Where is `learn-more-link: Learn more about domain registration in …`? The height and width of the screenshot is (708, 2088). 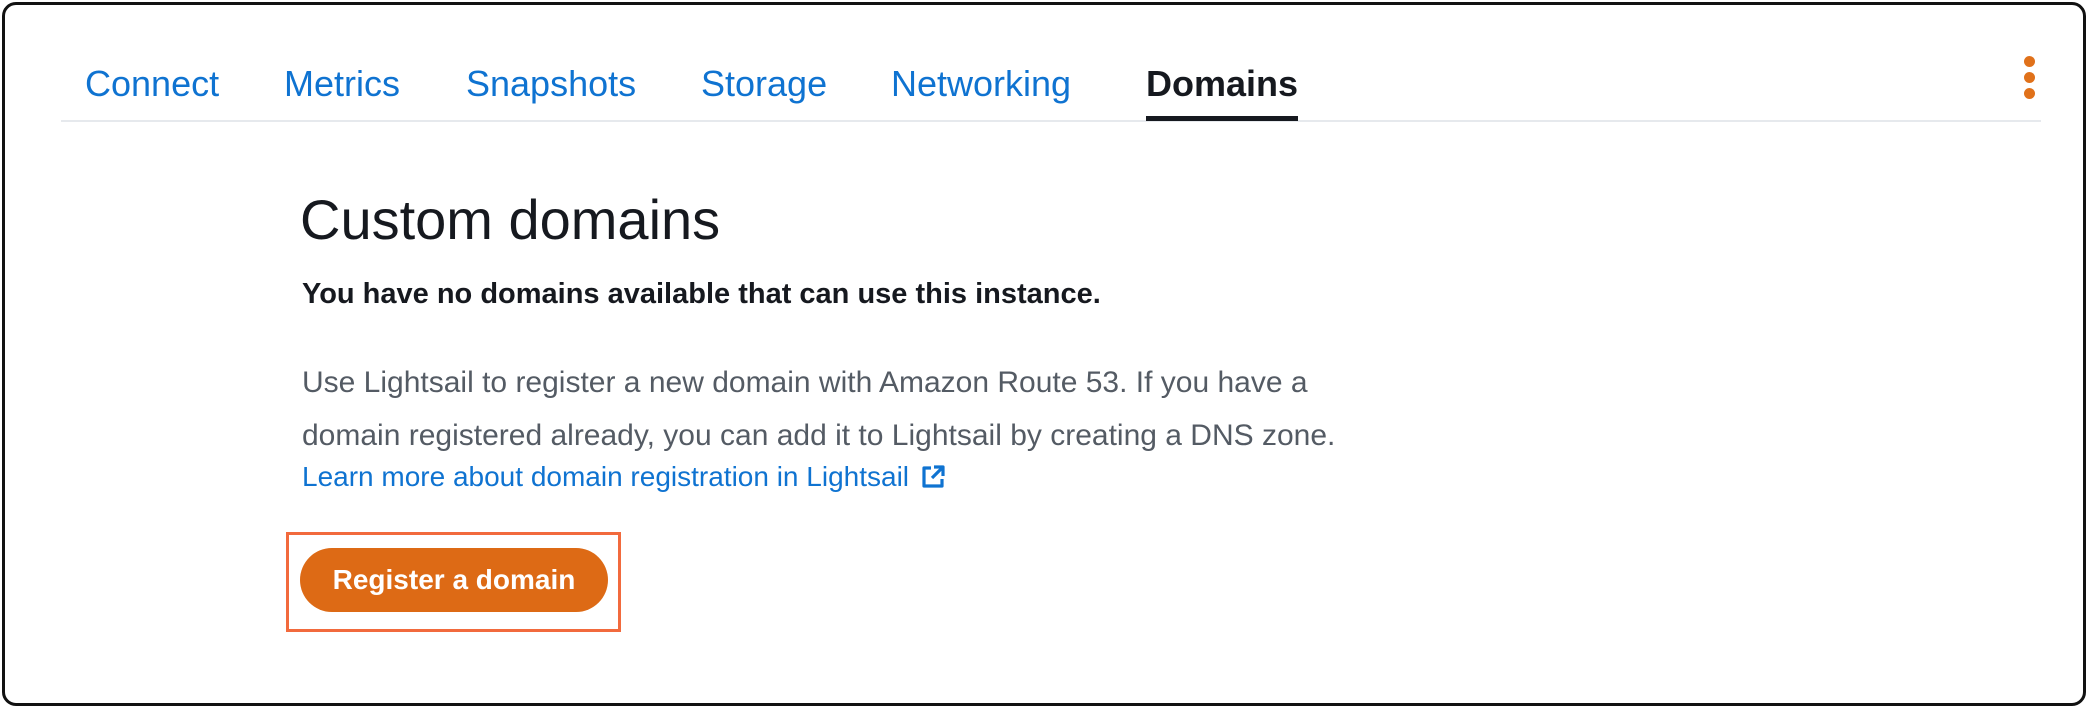
learn-more-link: Learn more about domain registration in … is located at coordinates (624, 477).